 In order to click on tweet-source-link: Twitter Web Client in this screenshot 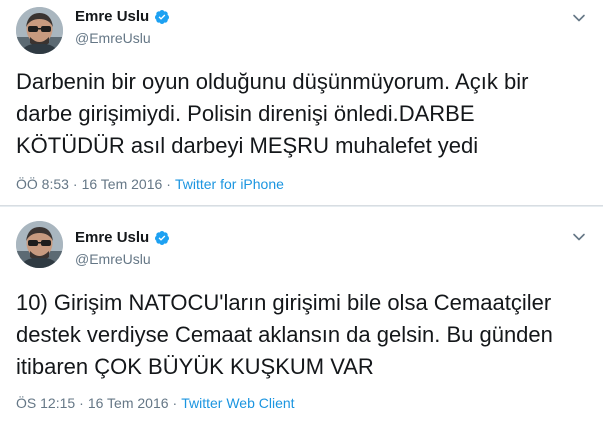, I will do `click(237, 403)`.